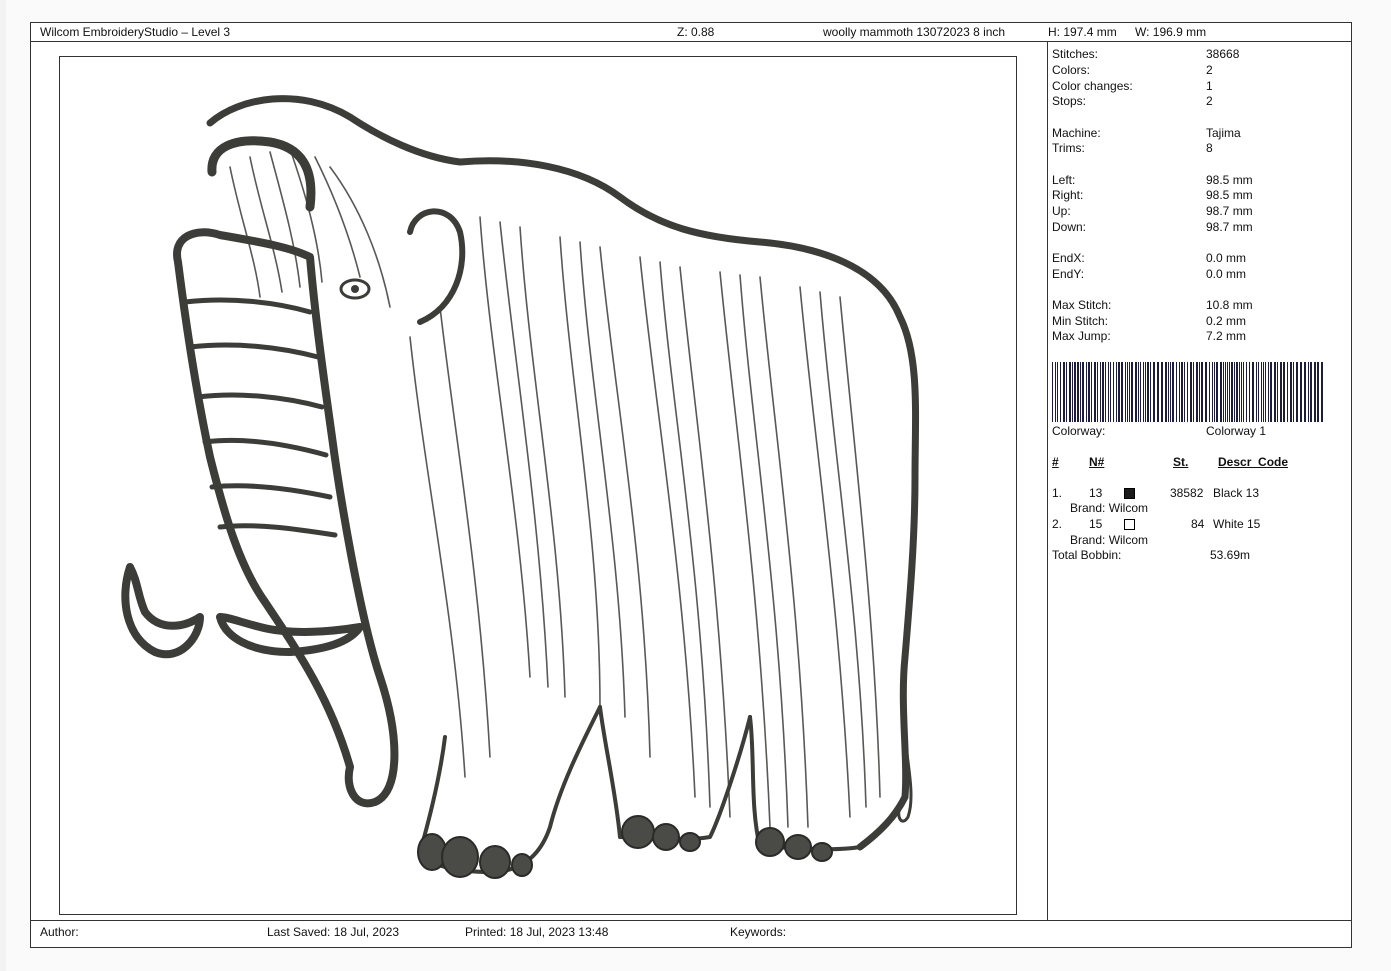 This screenshot has width=1391, height=971. I want to click on design-width: W: 196.9 mm, so click(1171, 32).